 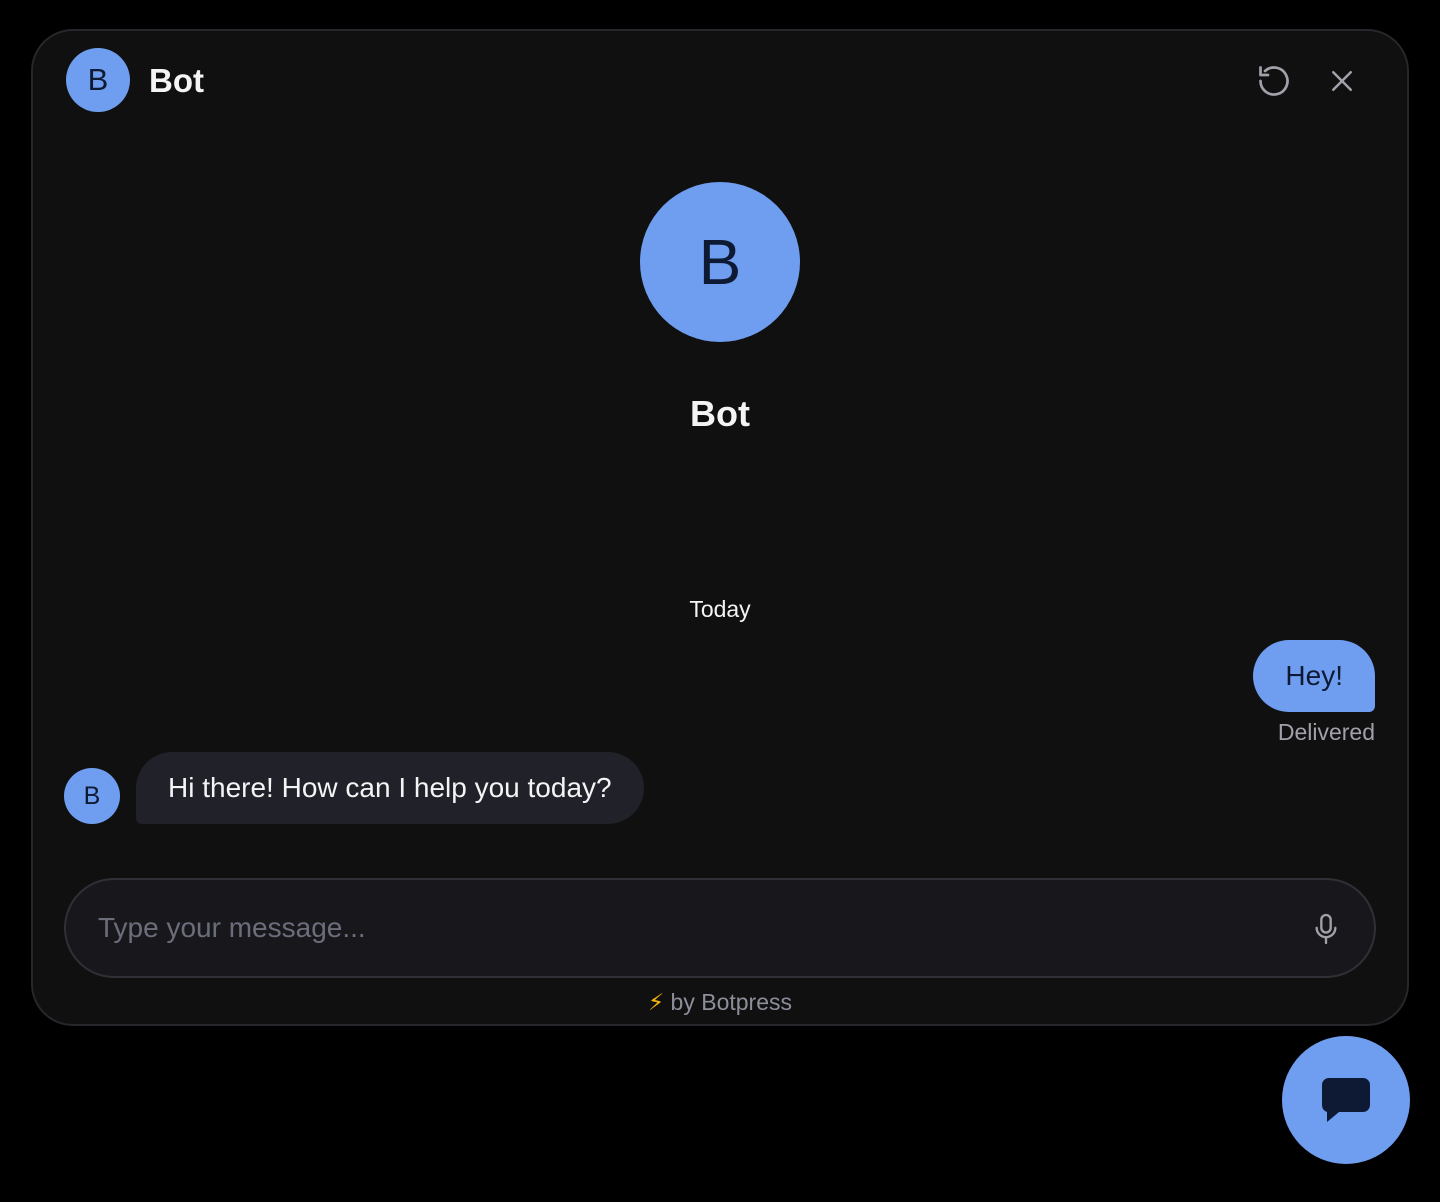 What do you see at coordinates (176, 80) in the screenshot?
I see `header-title: Bot` at bounding box center [176, 80].